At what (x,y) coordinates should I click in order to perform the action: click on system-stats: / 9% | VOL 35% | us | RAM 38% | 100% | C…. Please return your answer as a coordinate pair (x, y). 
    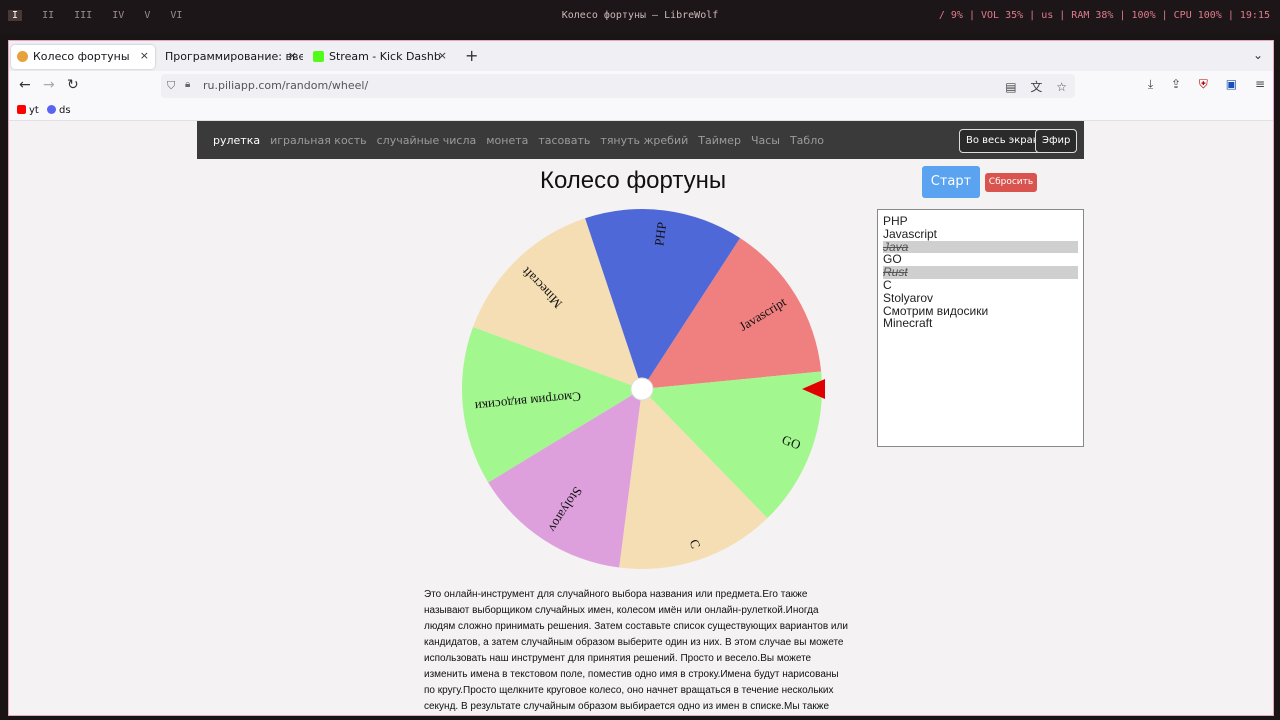
    Looking at the image, I should click on (1104, 15).